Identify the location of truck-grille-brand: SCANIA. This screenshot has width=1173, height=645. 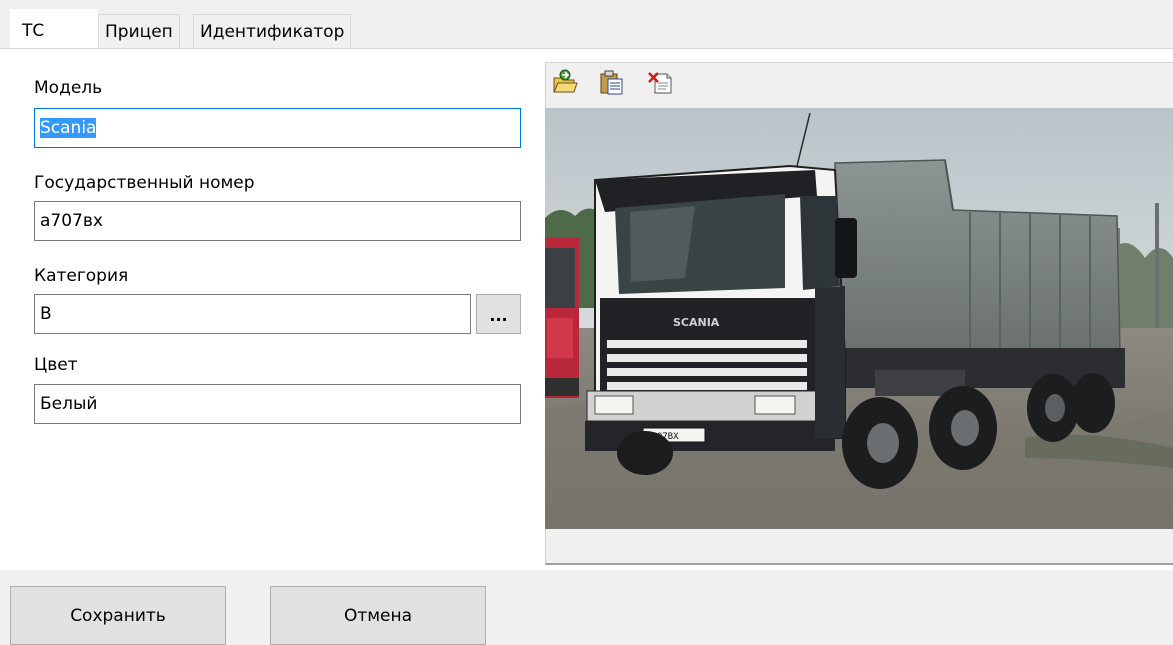
(696, 322).